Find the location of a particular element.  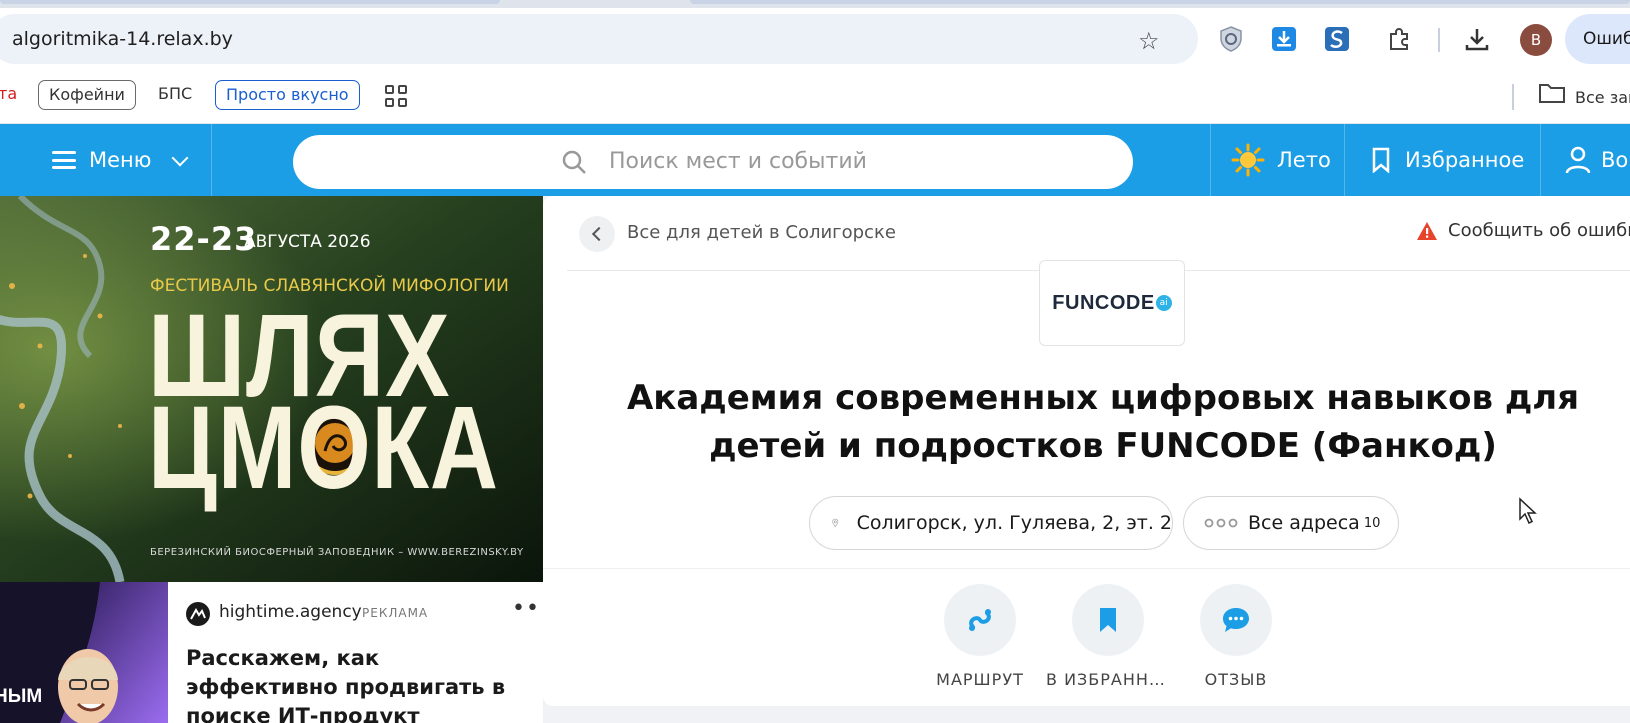

url-text: algoritmika-14.relax.by is located at coordinates (122, 39).